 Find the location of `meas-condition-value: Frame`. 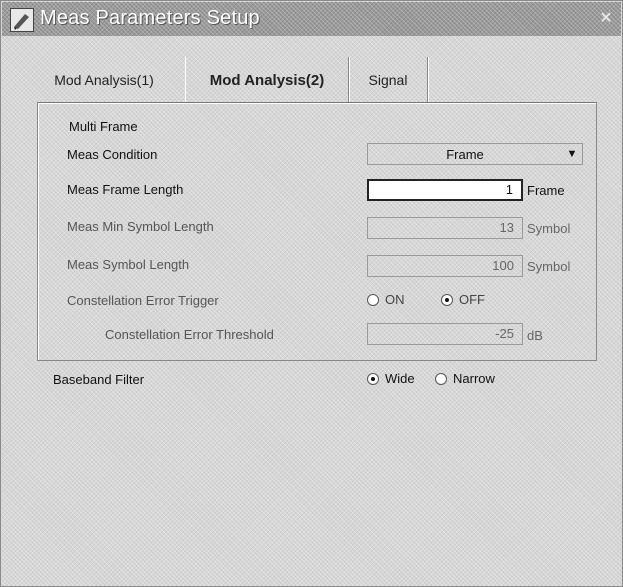

meas-condition-value: Frame is located at coordinates (465, 154).